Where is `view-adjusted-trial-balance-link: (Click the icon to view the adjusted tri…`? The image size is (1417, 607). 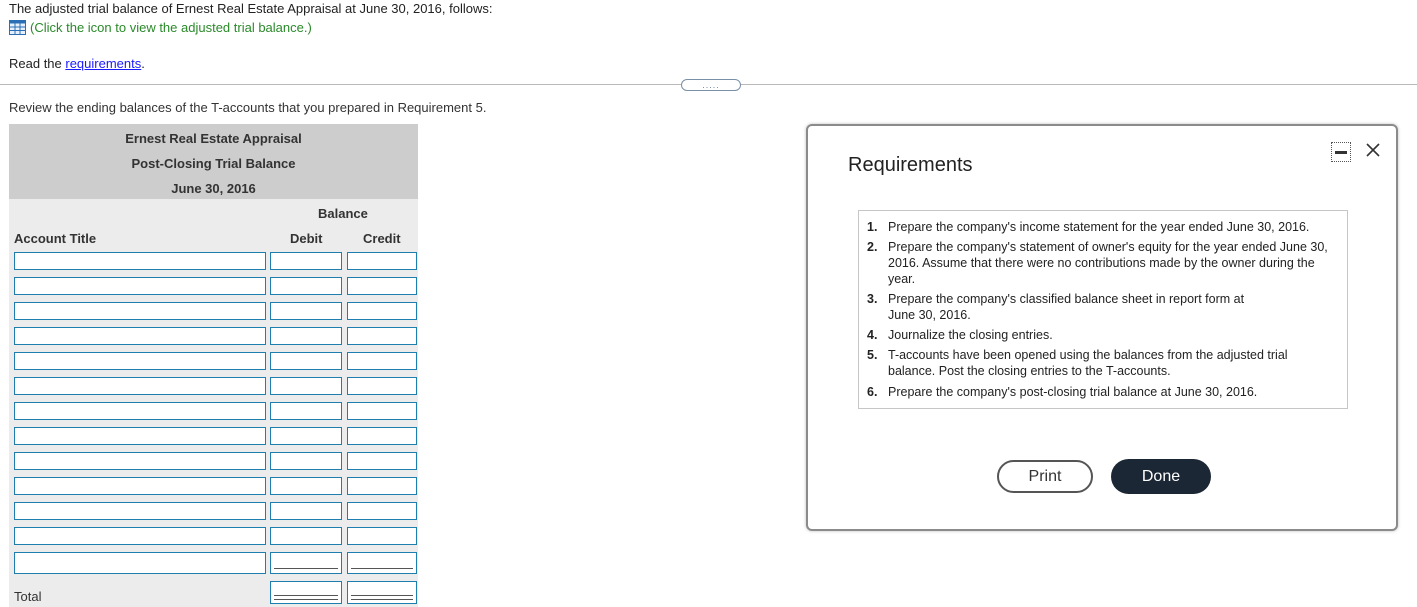 view-adjusted-trial-balance-link: (Click the icon to view the adjusted tri… is located at coordinates (160, 27).